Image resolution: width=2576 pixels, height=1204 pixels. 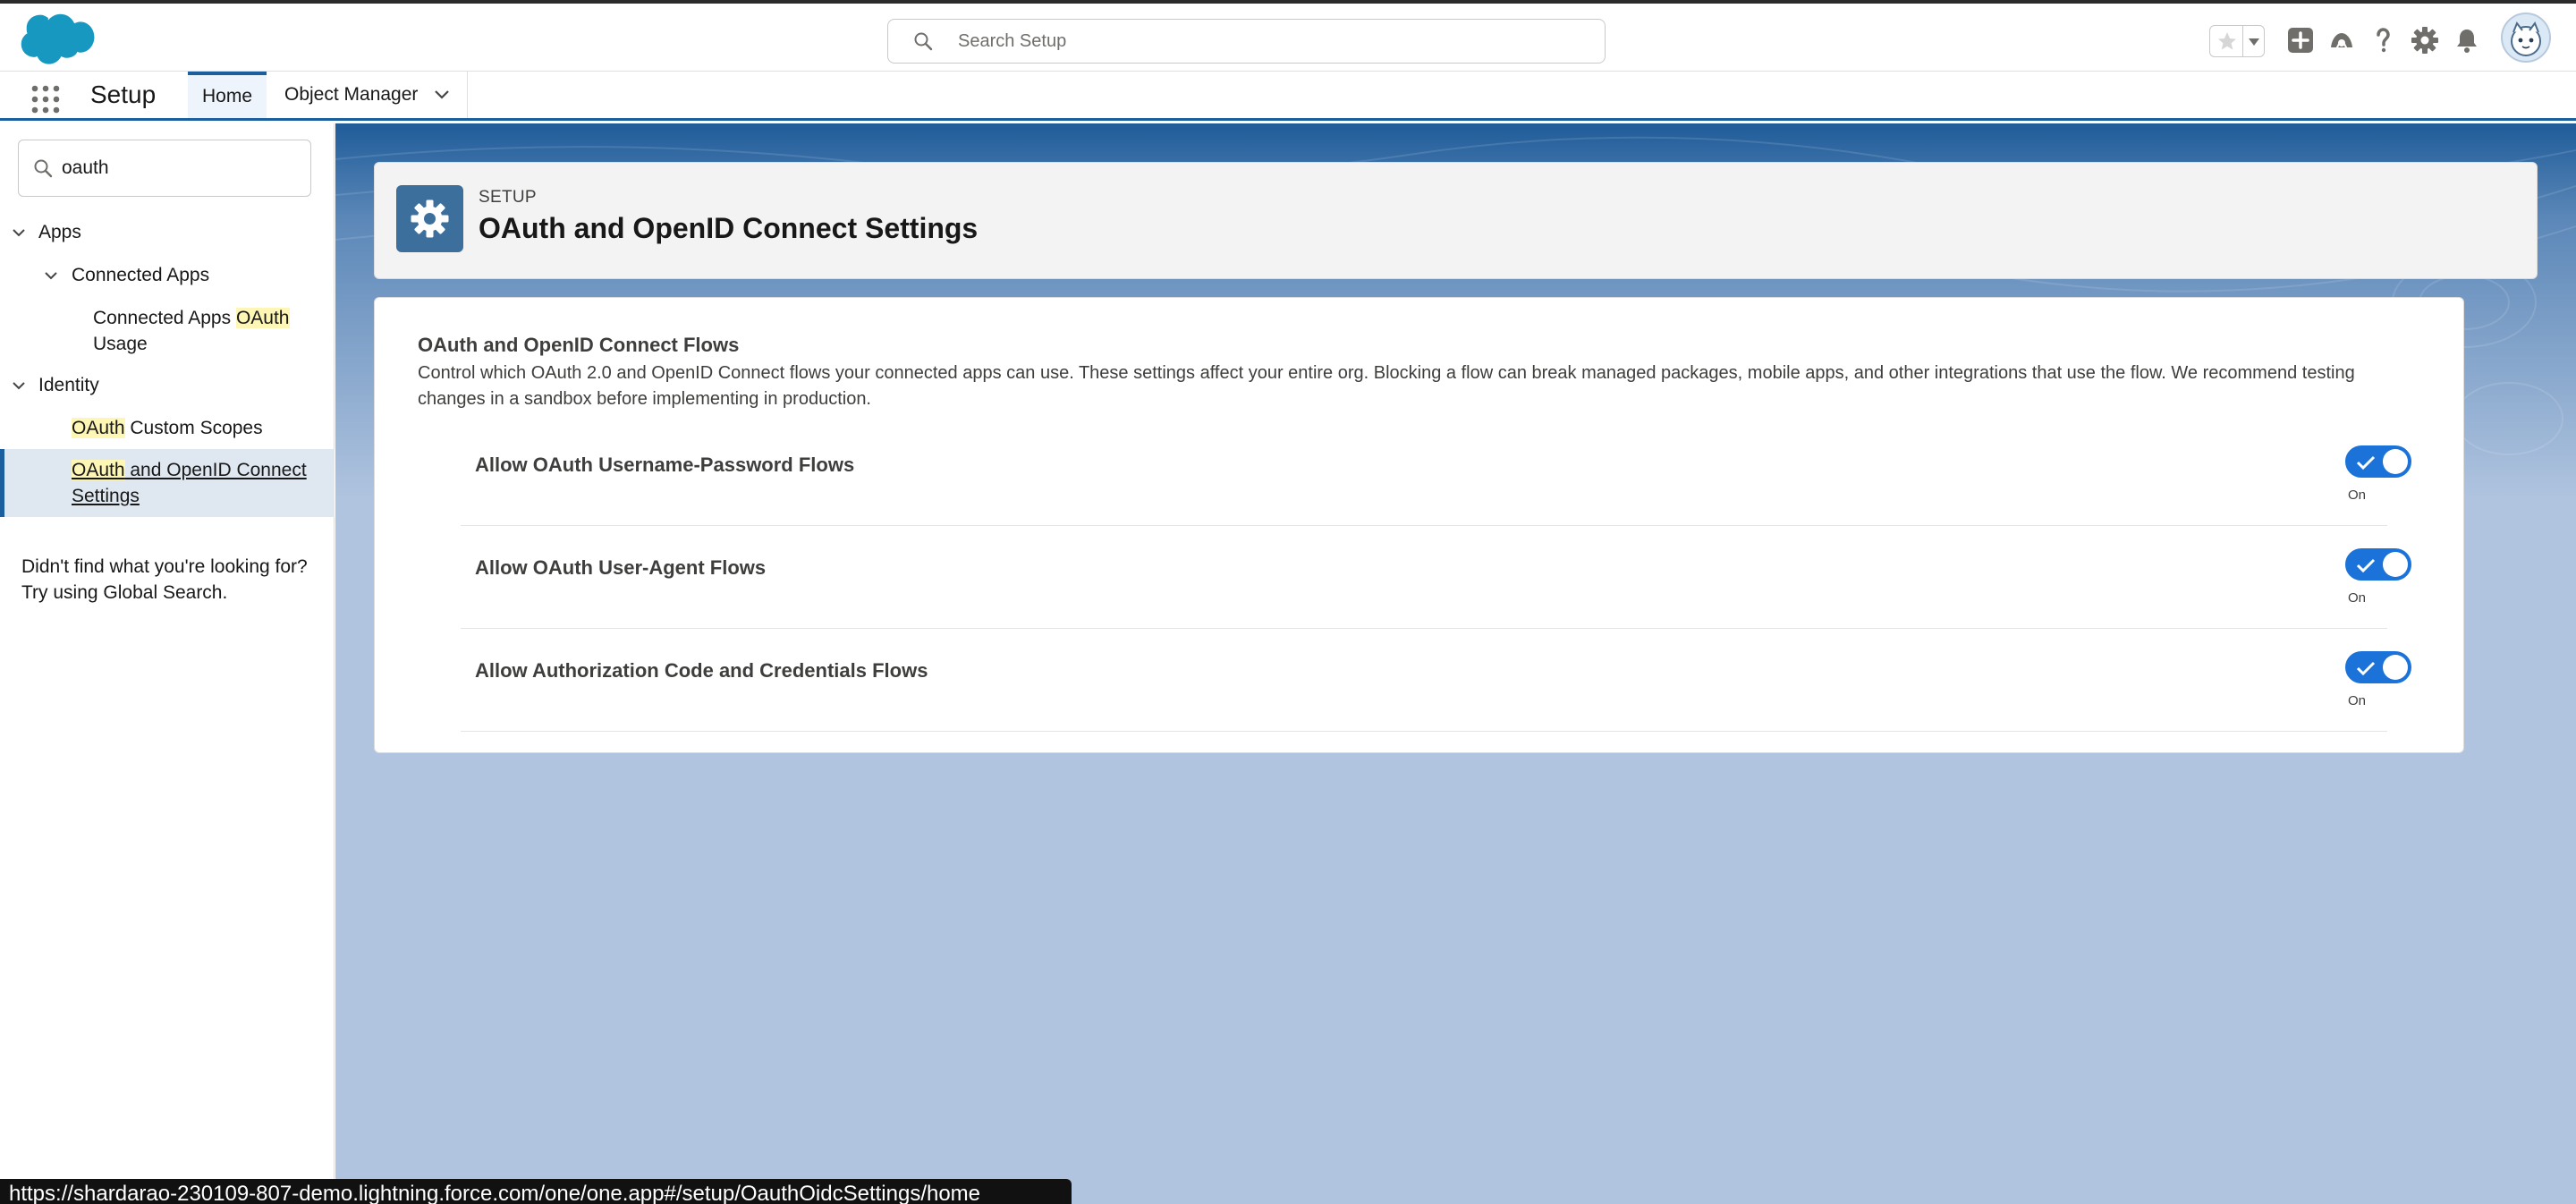 What do you see at coordinates (2227, 41) in the screenshot?
I see `star-icon` at bounding box center [2227, 41].